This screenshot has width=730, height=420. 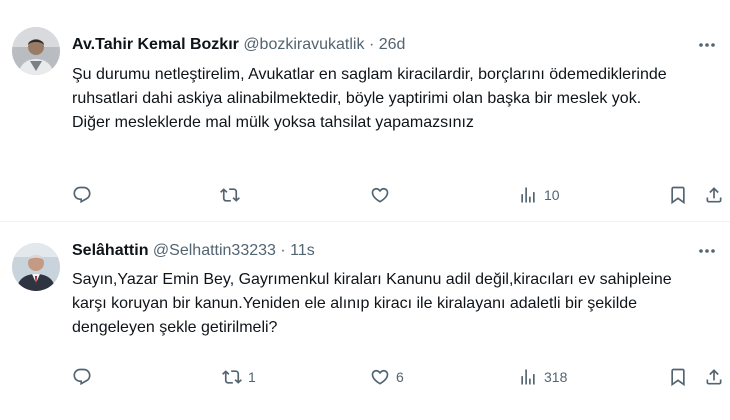 What do you see at coordinates (556, 377) in the screenshot?
I see `views-count: 318` at bounding box center [556, 377].